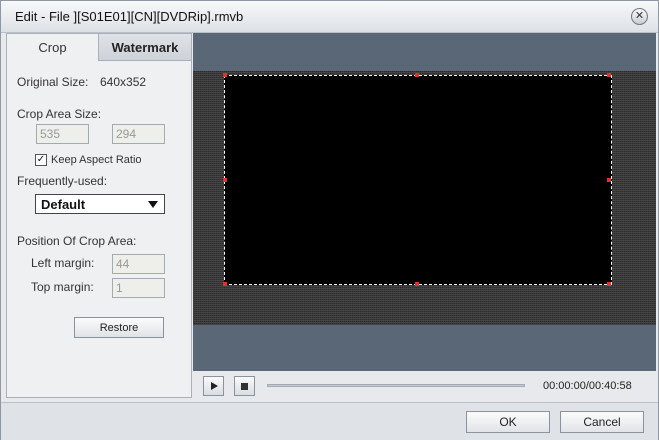 This screenshot has height=440, width=659. Describe the element at coordinates (62, 134) in the screenshot. I see `crop-width-input` at that location.